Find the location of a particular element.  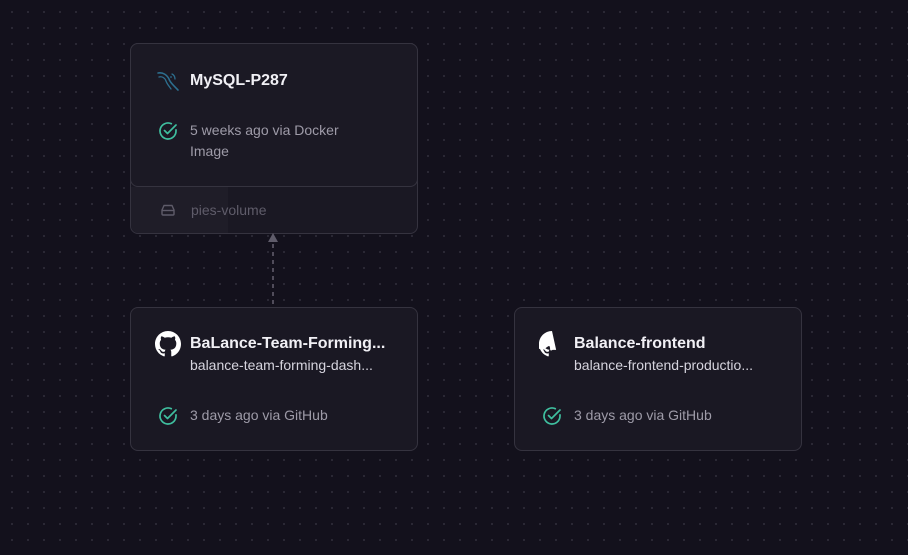

hard-drive-icon is located at coordinates (168, 210).